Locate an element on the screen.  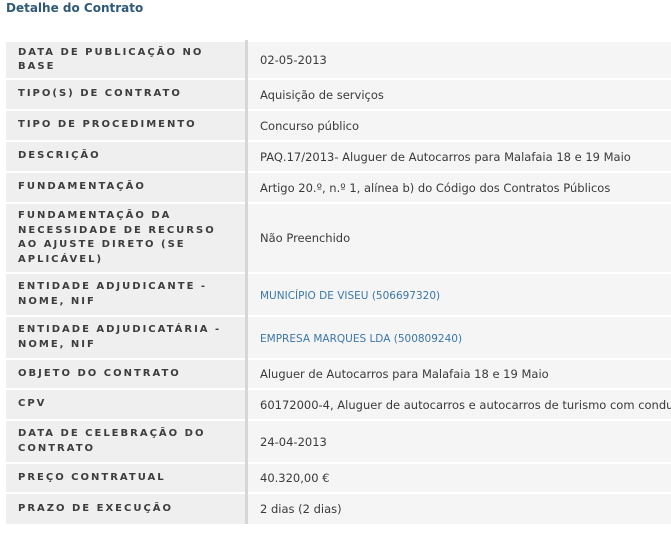
row-procedure-type: Tipo de procedimento Concurso público is located at coordinates (338, 125).